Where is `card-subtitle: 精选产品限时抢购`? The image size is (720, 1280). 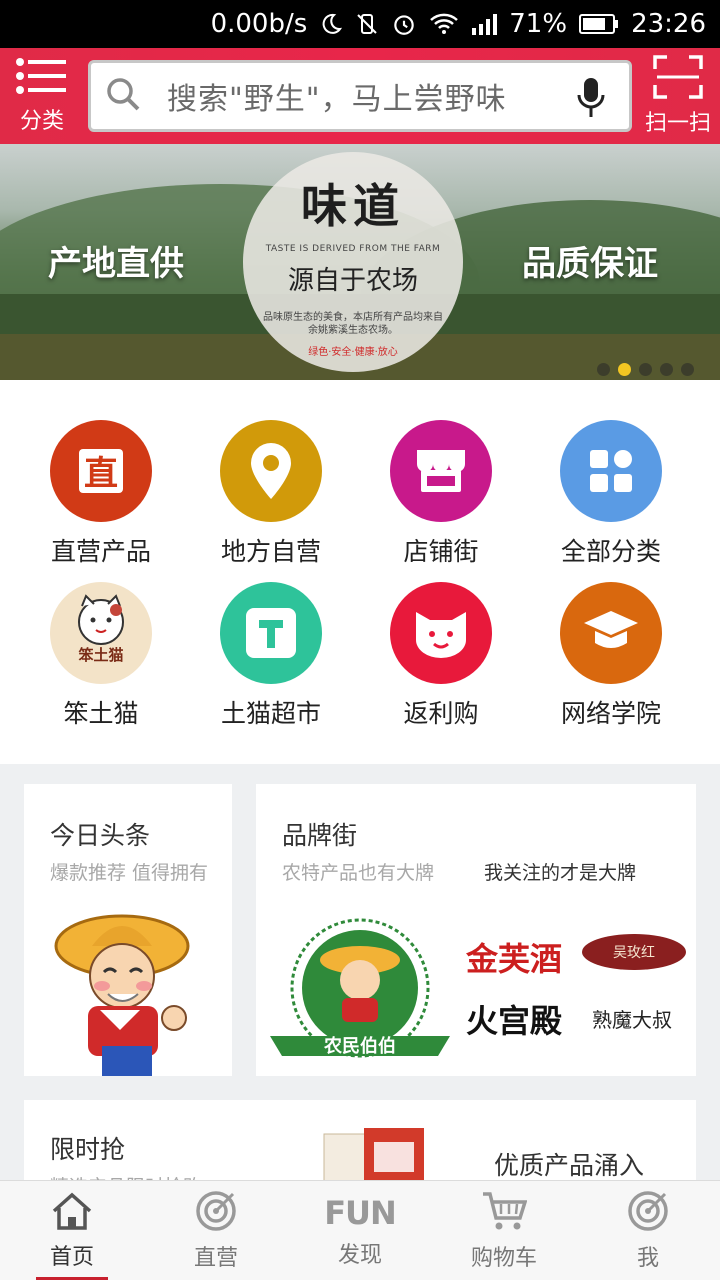
card-subtitle: 精选产品限时抢购 is located at coordinates (126, 1176).